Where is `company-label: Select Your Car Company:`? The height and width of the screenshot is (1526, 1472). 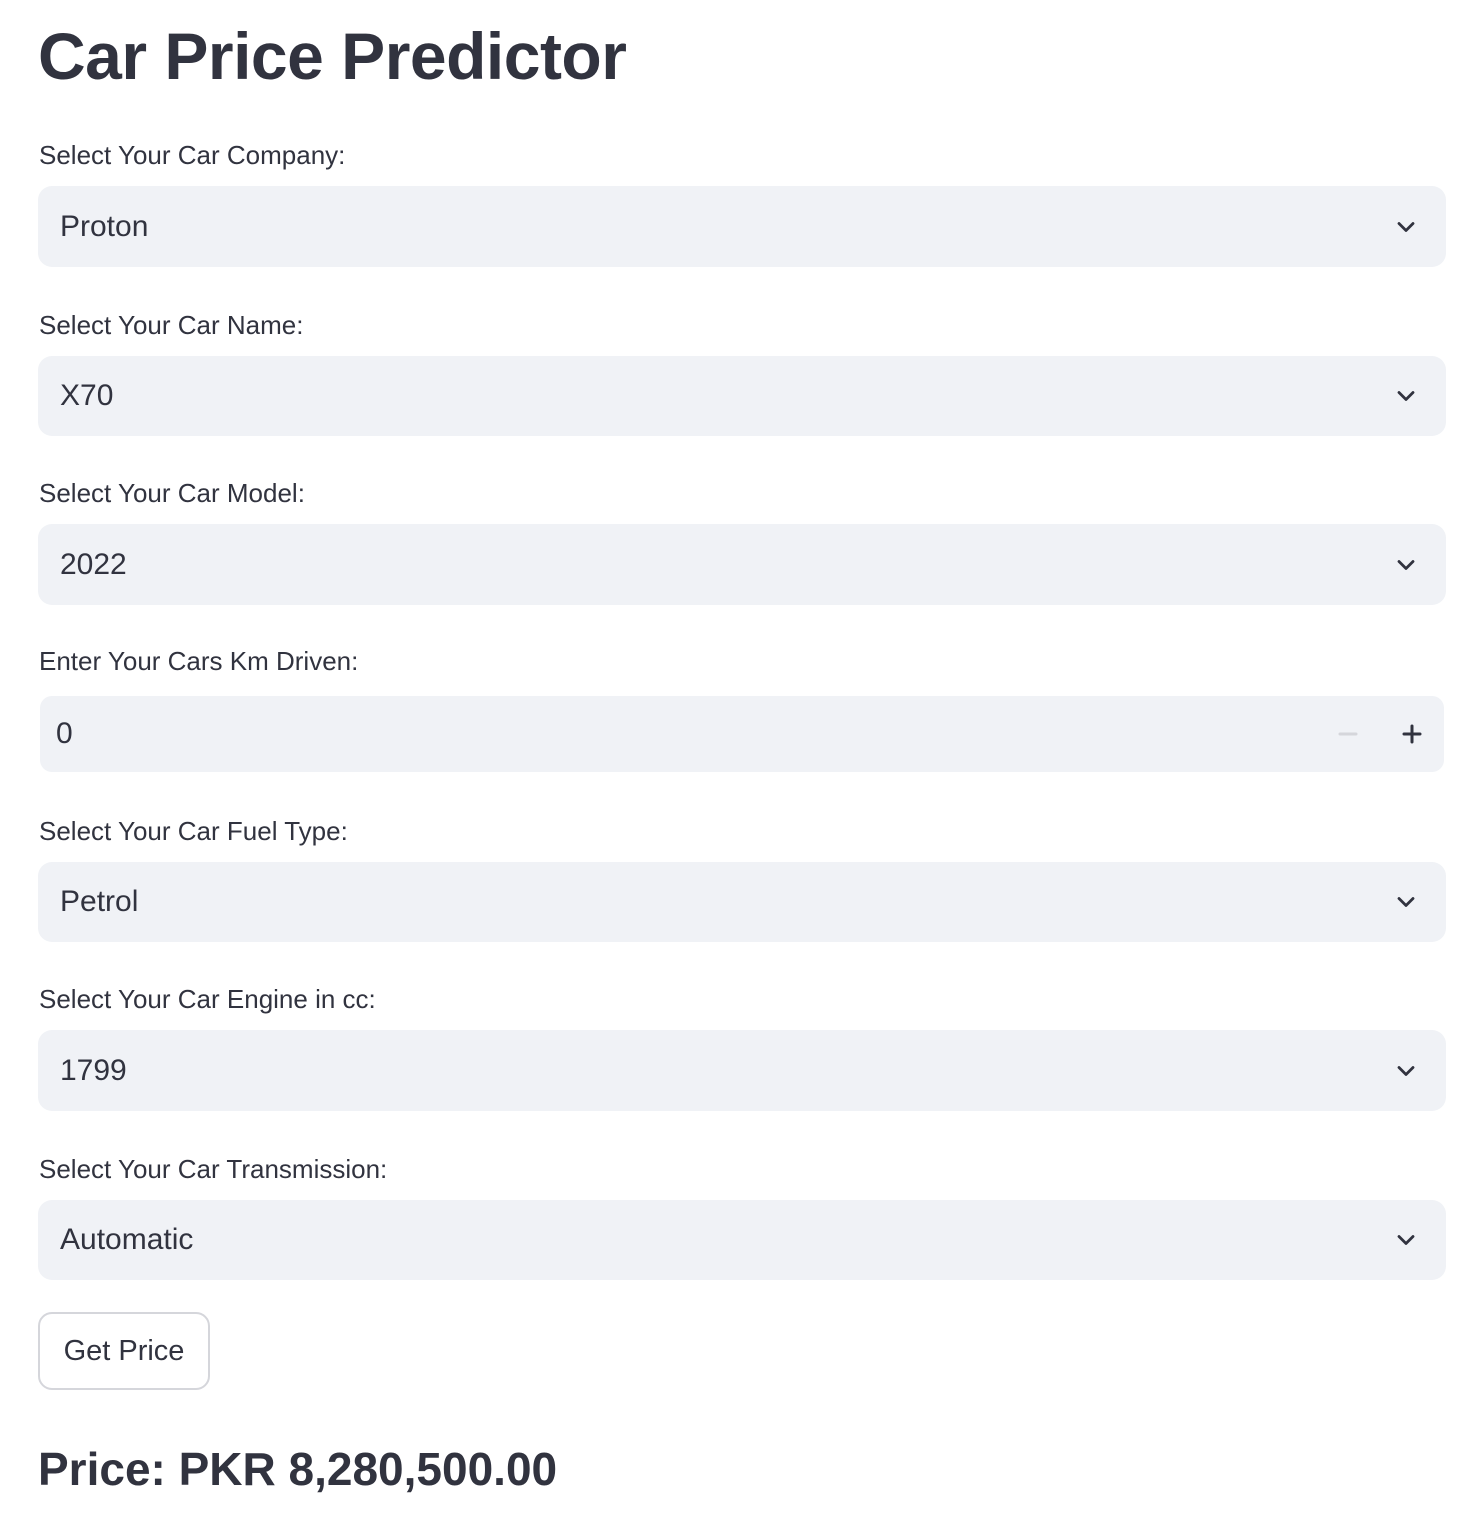 company-label: Select Your Car Company: is located at coordinates (192, 155).